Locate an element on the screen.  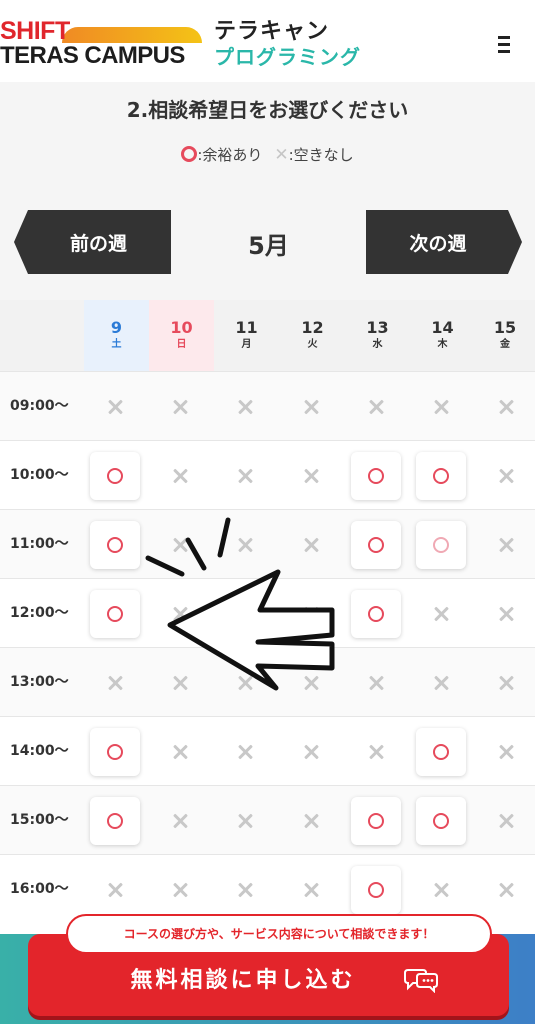
day-number: 14 is located at coordinates (442, 327).